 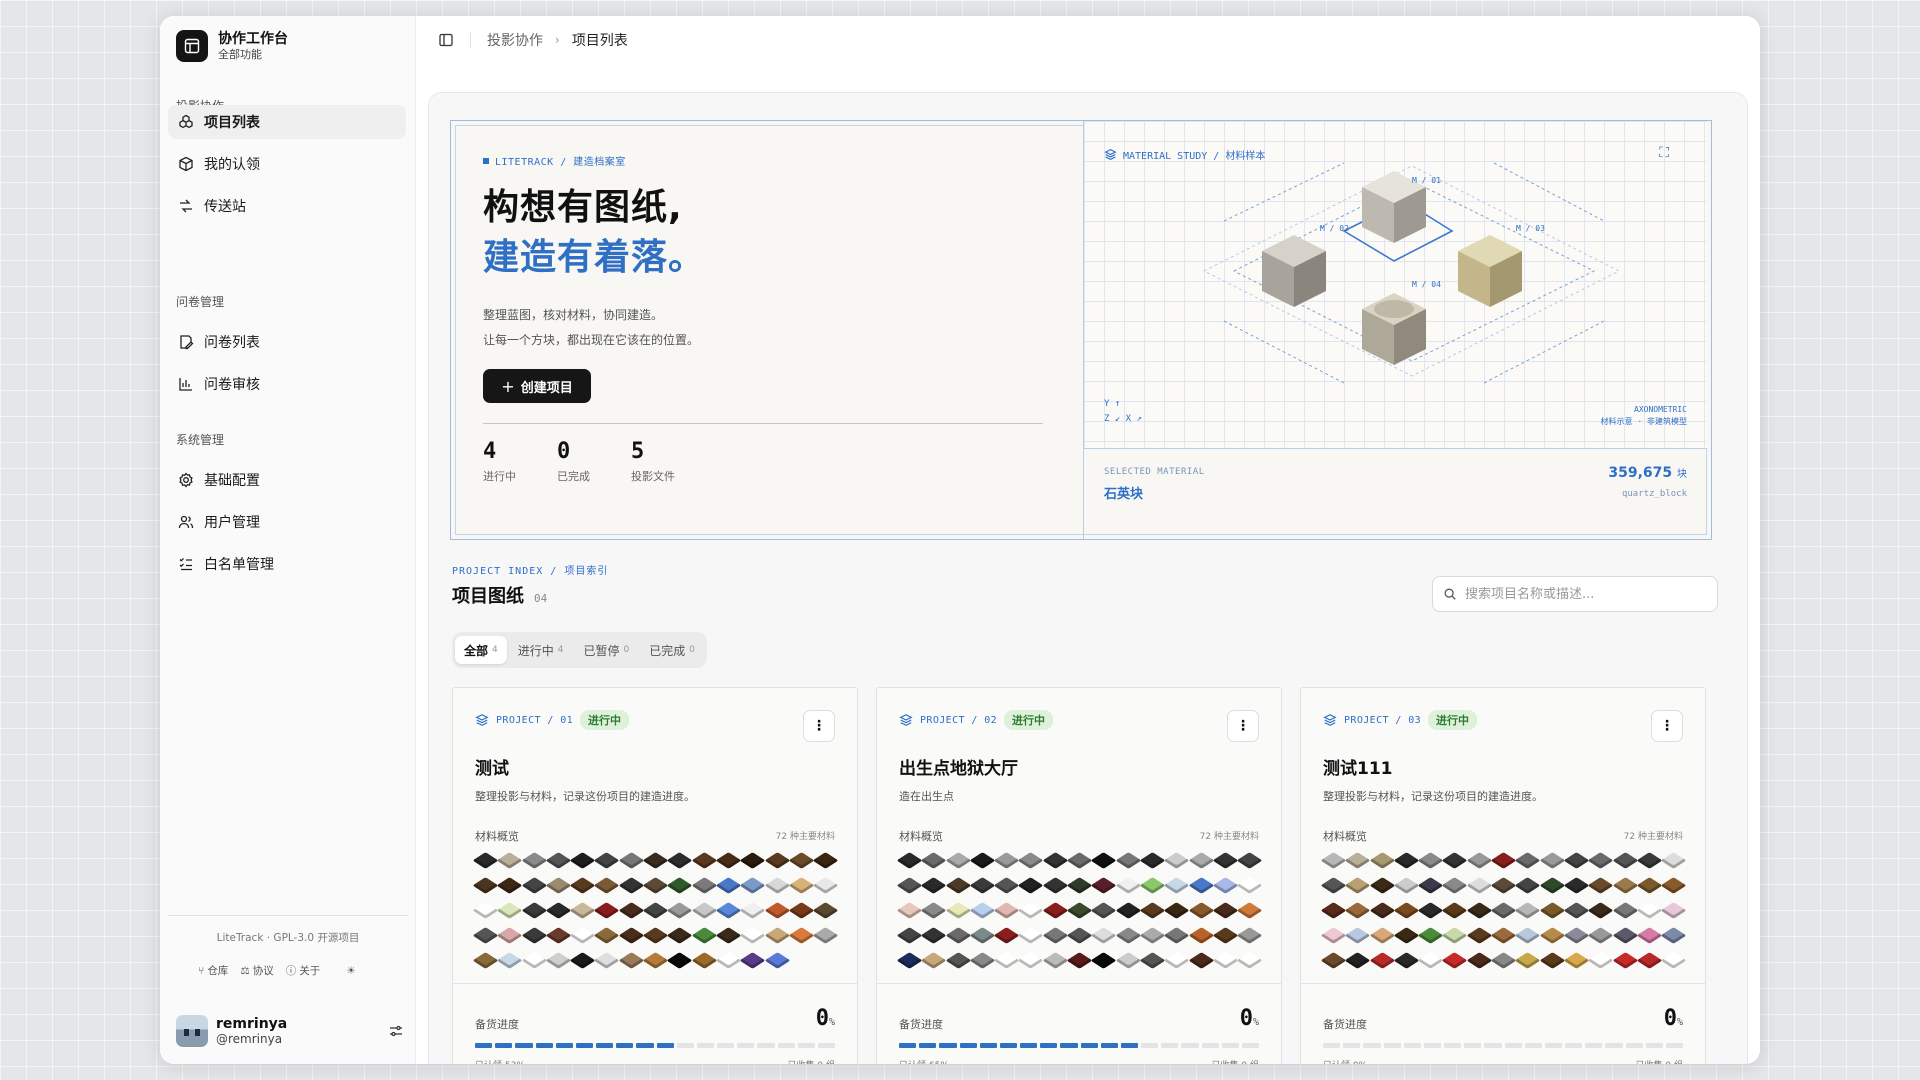 What do you see at coordinates (541, 650) in the screenshot?
I see `tab-in-progress: 进行中 4` at bounding box center [541, 650].